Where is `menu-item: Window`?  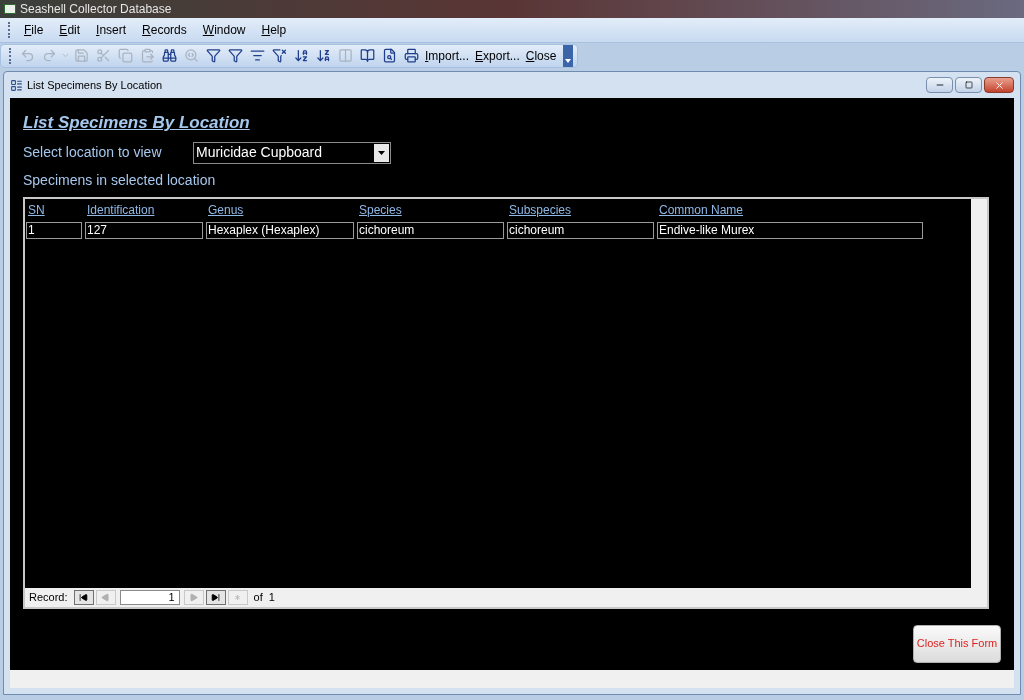
menu-item: Window is located at coordinates (224, 30).